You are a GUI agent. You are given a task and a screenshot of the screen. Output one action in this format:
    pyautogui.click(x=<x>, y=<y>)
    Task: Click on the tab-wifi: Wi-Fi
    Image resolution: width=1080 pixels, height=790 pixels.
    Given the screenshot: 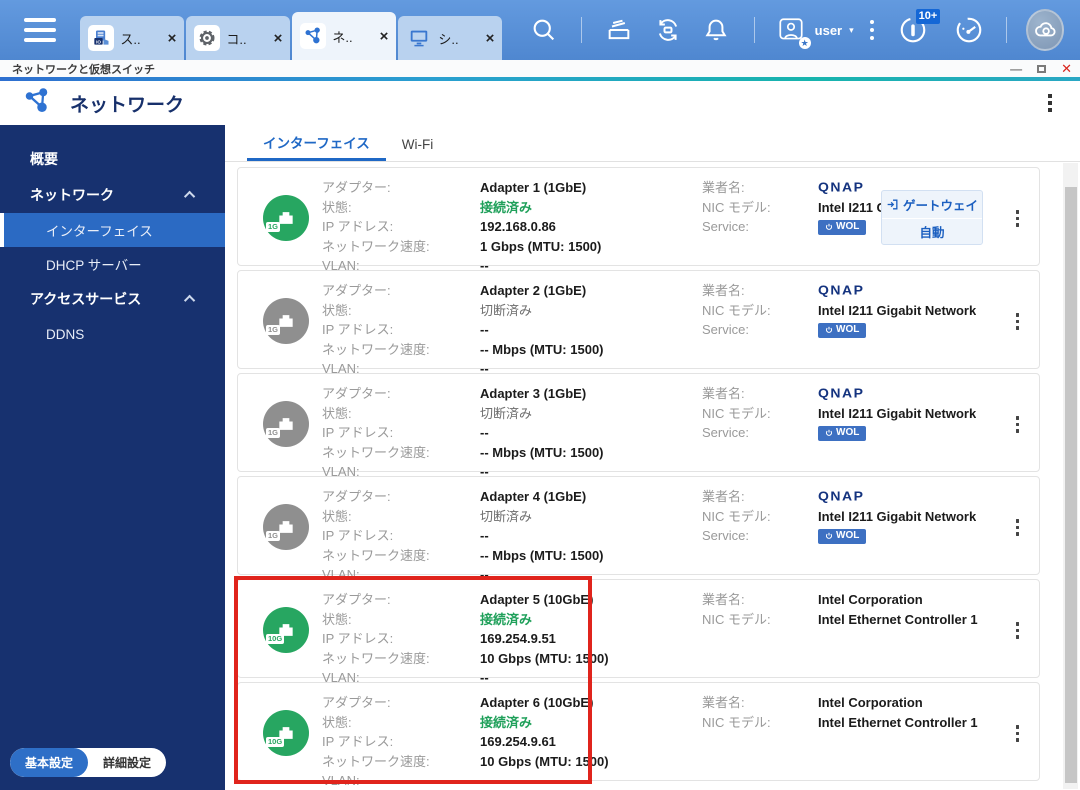 What is the action you would take?
    pyautogui.click(x=417, y=145)
    